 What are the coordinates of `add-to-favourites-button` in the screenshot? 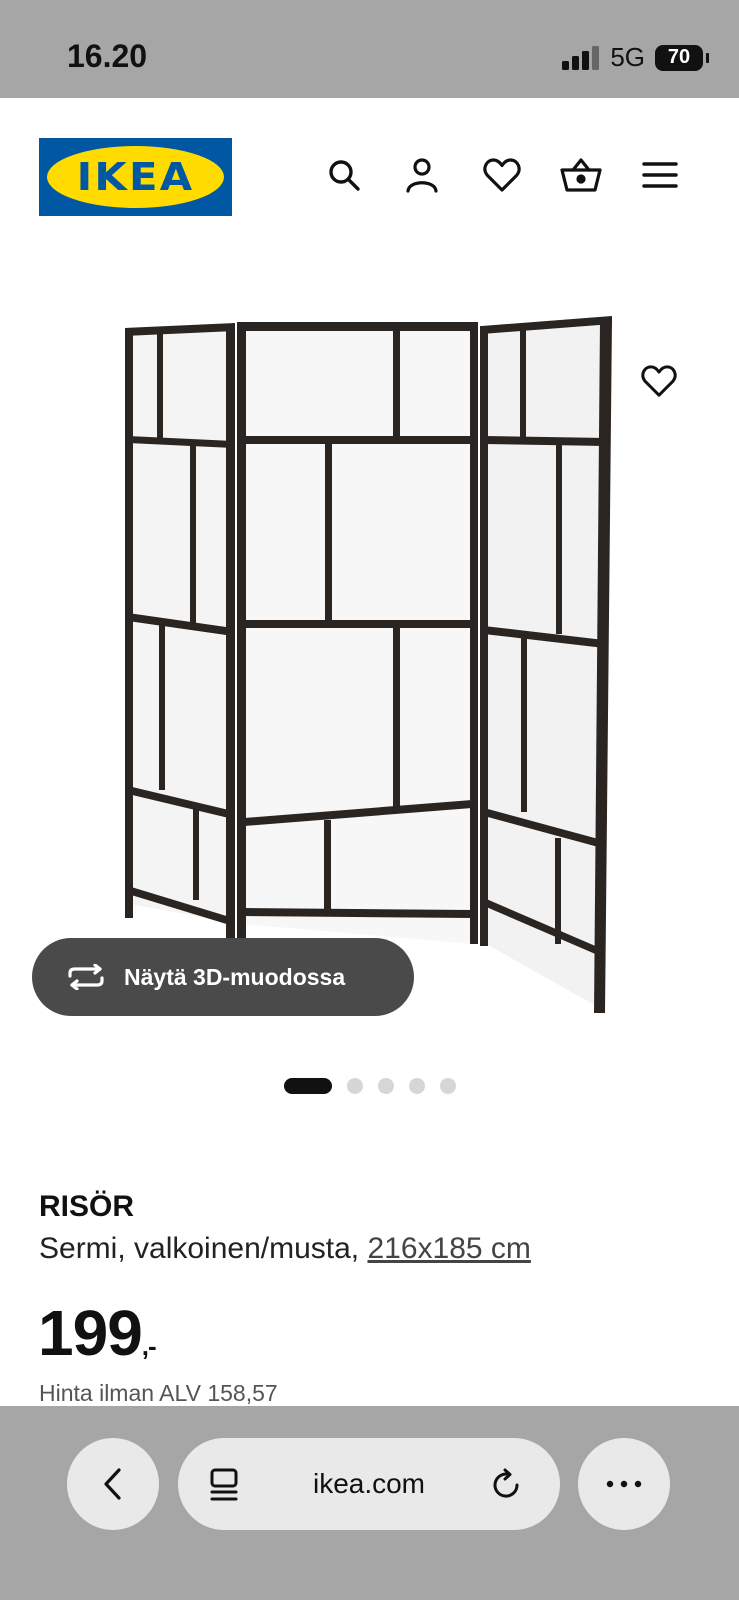 It's located at (659, 381).